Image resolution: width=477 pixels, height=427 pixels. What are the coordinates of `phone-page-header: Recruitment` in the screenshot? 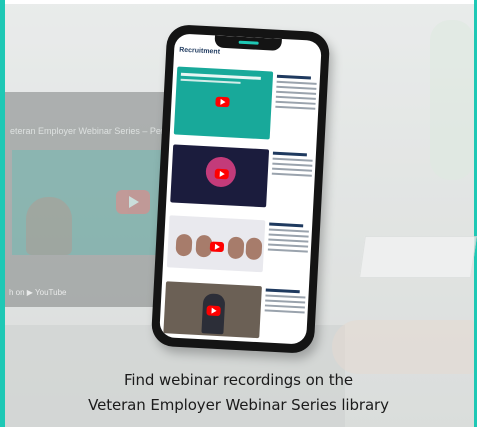 It's located at (200, 51).